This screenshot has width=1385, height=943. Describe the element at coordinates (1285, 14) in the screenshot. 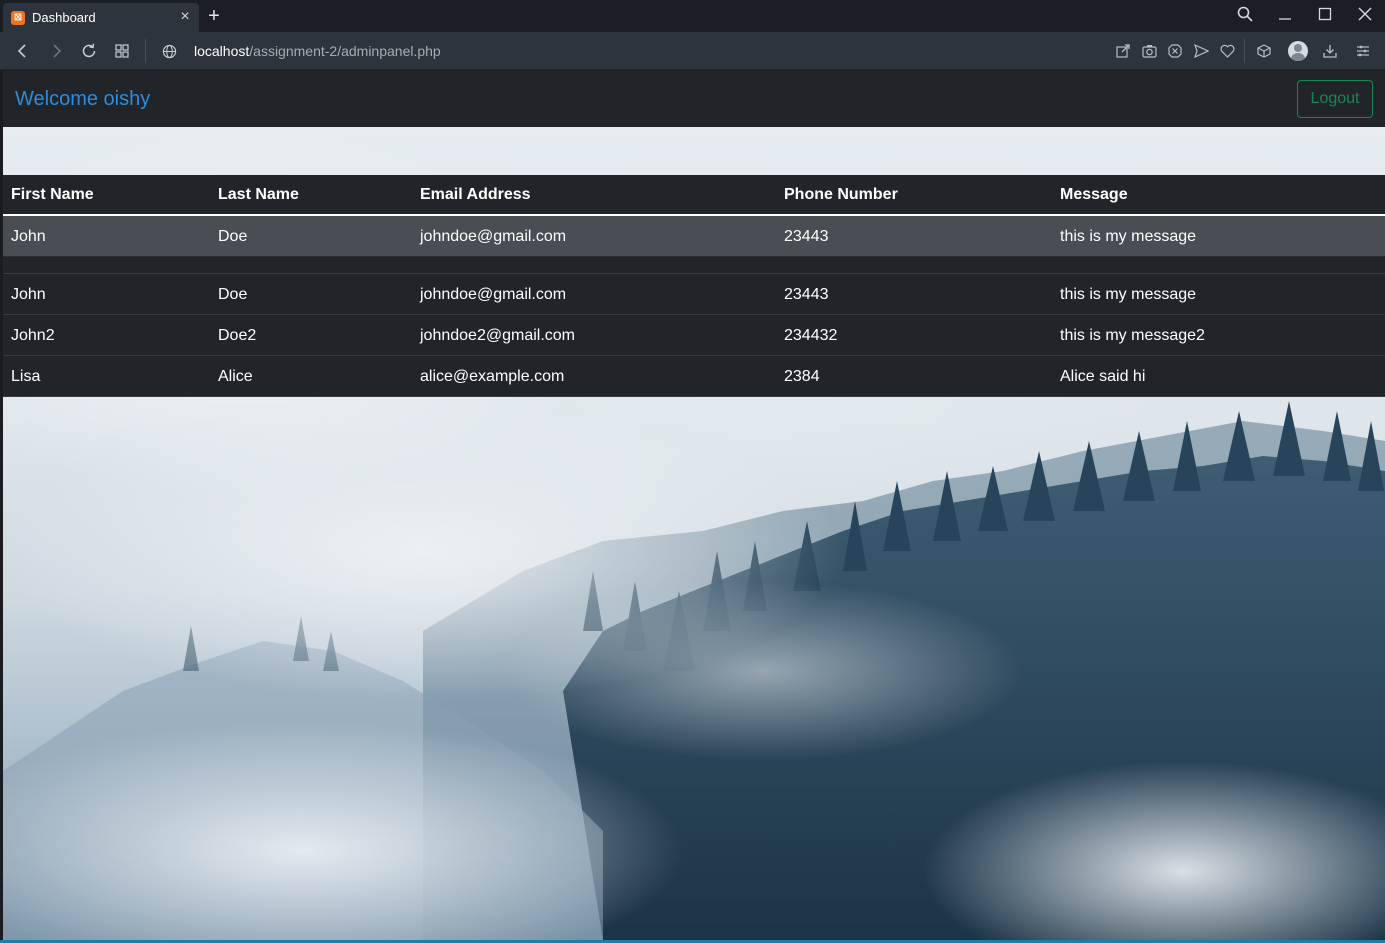

I see `minimize-icon` at that location.